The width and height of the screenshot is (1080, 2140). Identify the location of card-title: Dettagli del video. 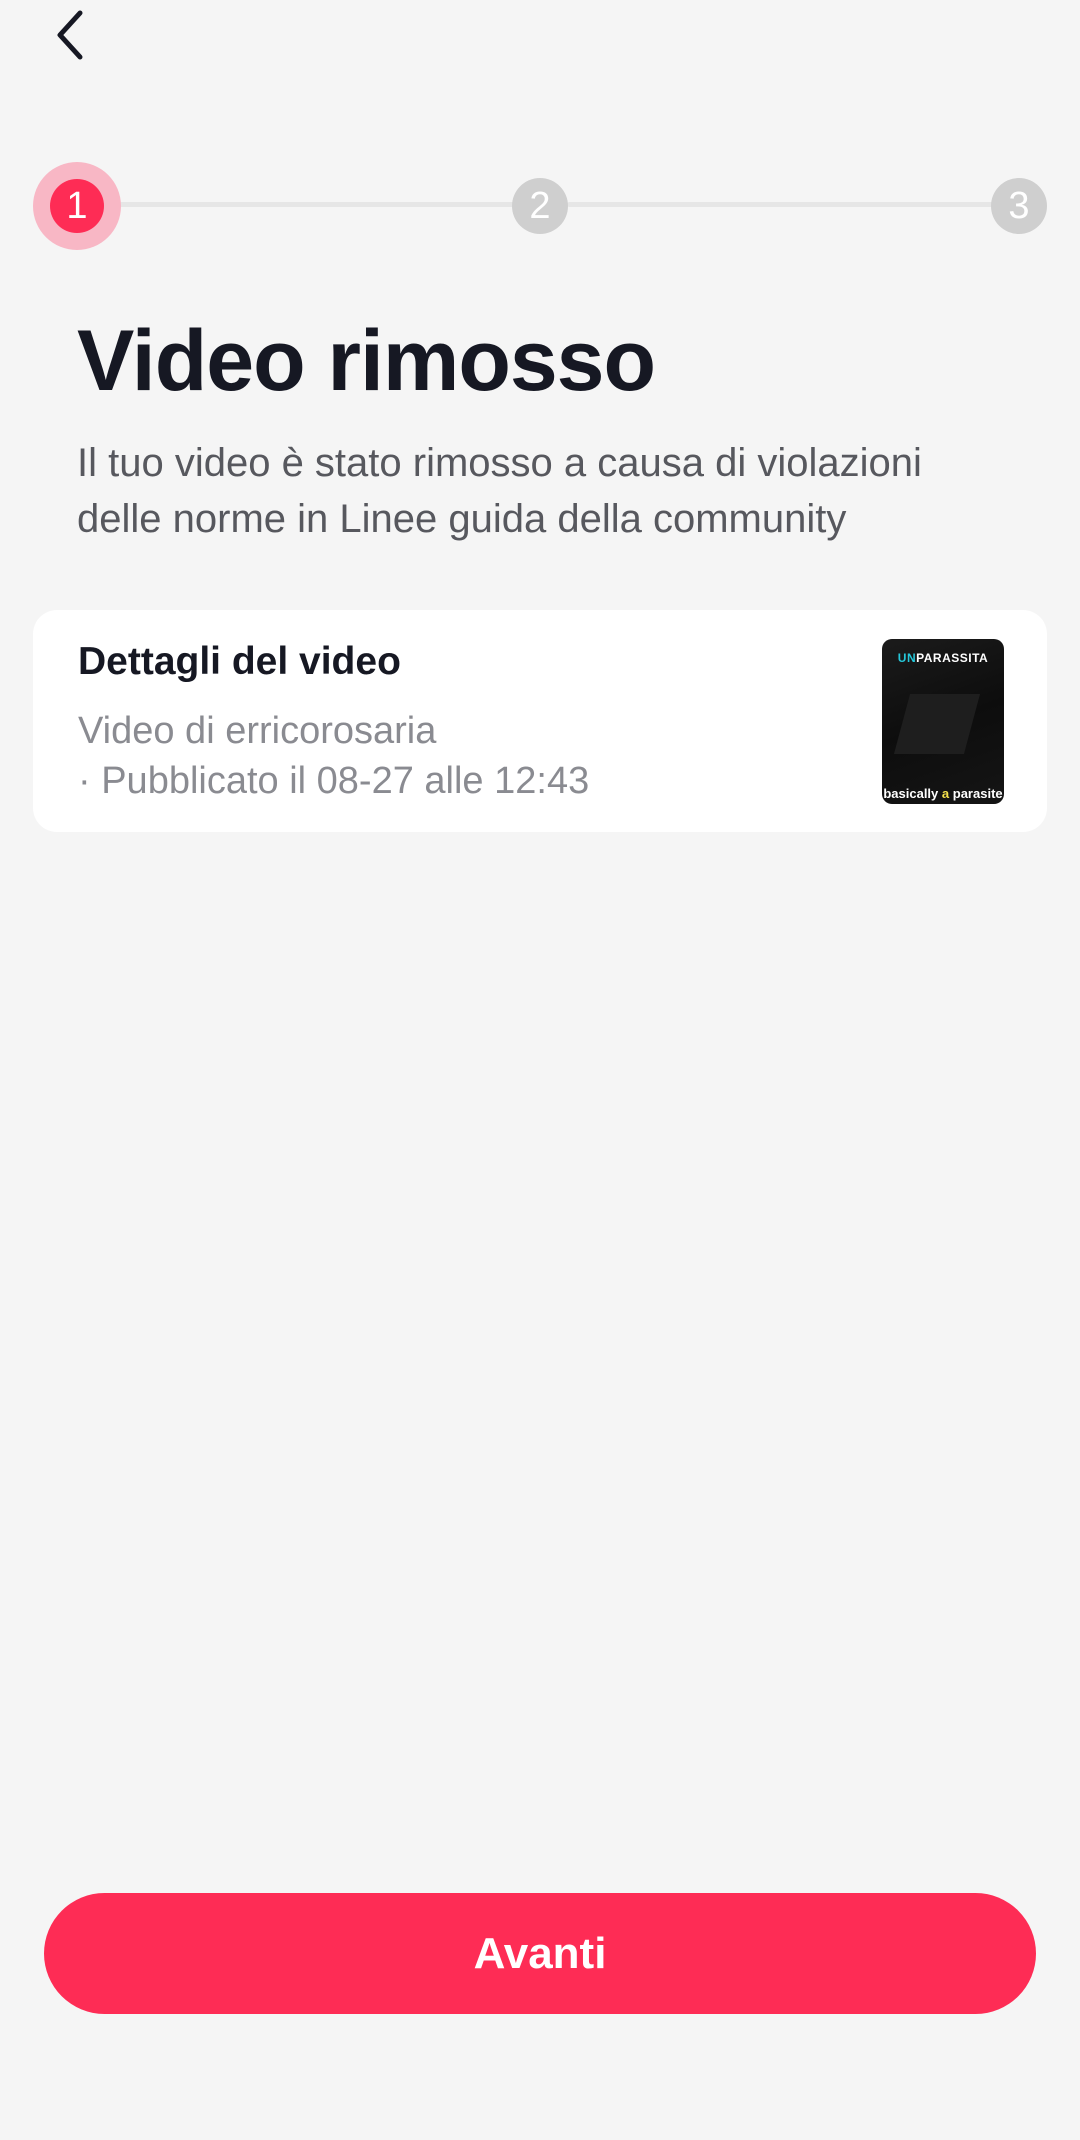
(239, 661).